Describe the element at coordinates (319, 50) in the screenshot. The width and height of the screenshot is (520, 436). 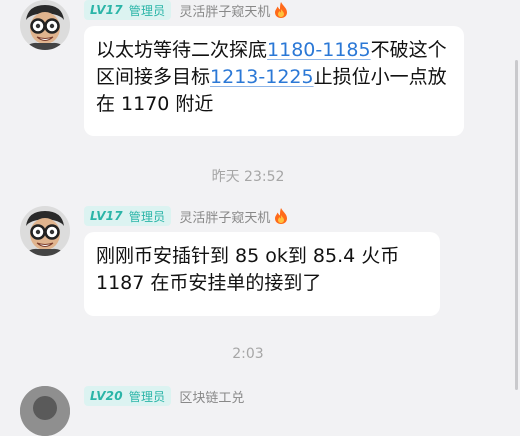
I see `price-link: 1180-1185` at that location.